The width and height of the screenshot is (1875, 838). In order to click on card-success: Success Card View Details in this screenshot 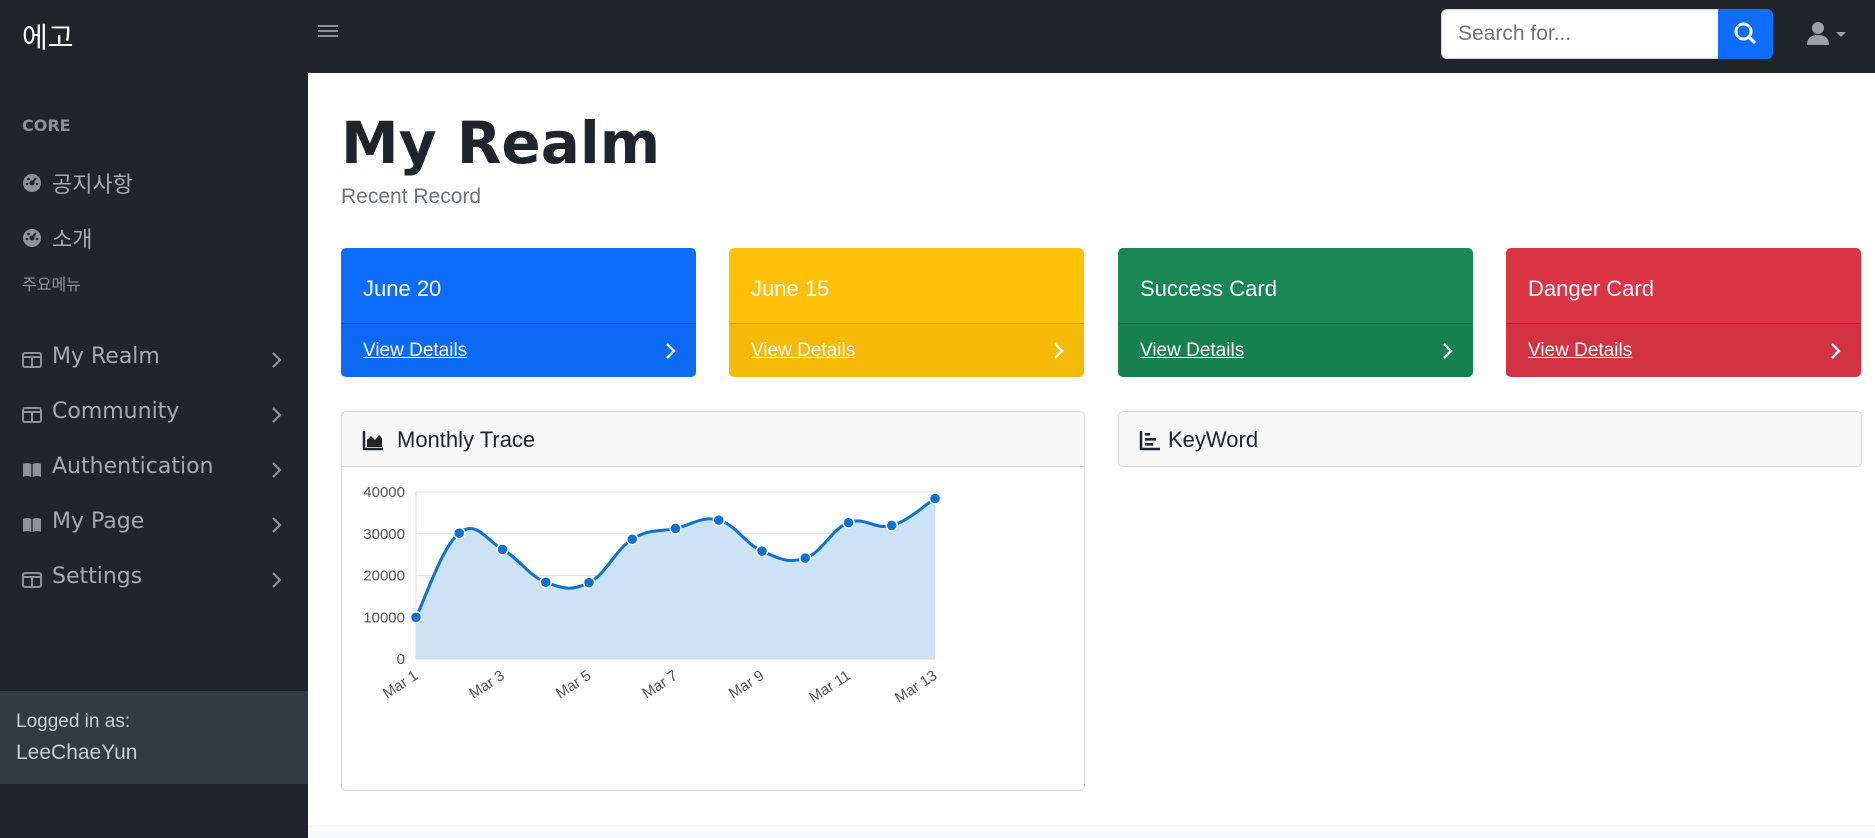, I will do `click(1295, 312)`.